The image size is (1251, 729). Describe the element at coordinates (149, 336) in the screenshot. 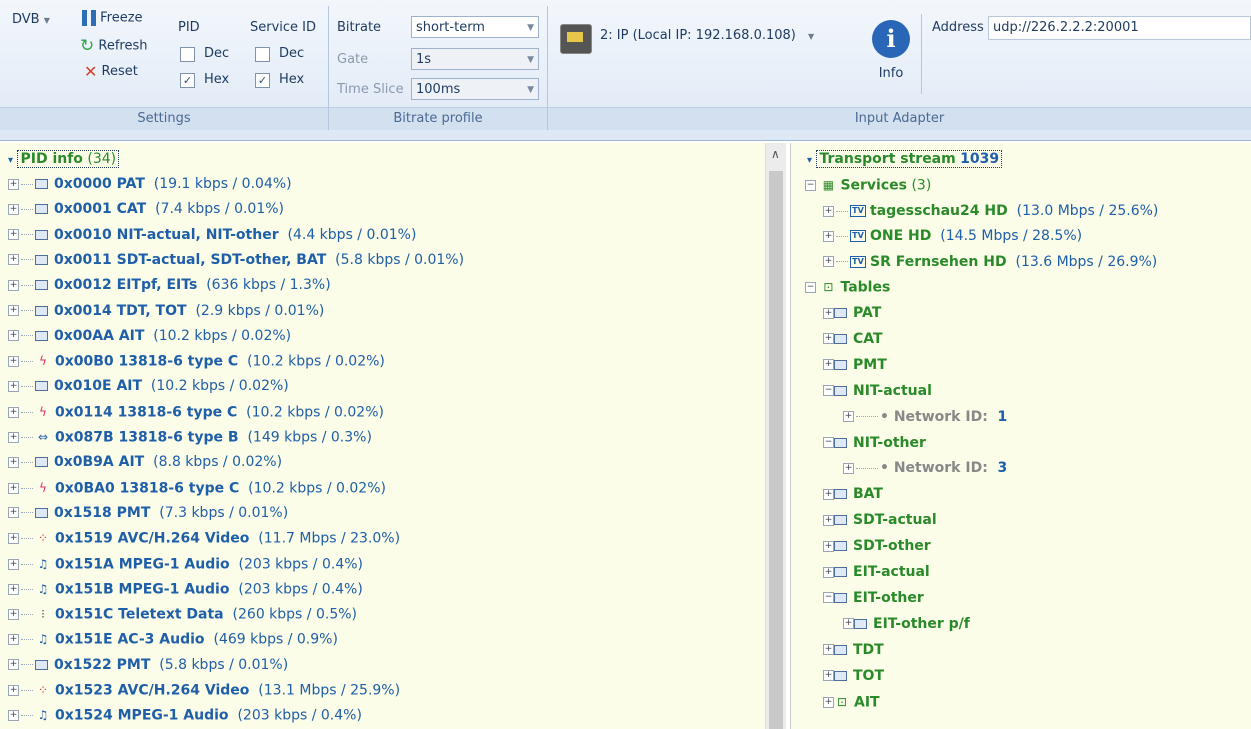

I see `pid-row: +0x00AA AIT (10.2 kbps / 0.02%)` at that location.